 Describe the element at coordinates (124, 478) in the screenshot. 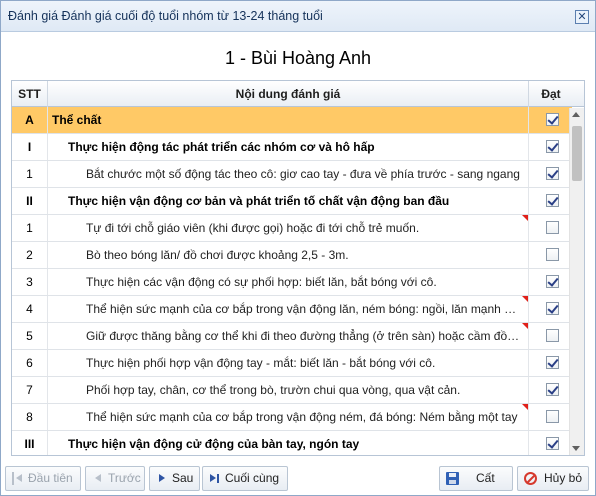

I see `prev-button-label: Trước` at that location.